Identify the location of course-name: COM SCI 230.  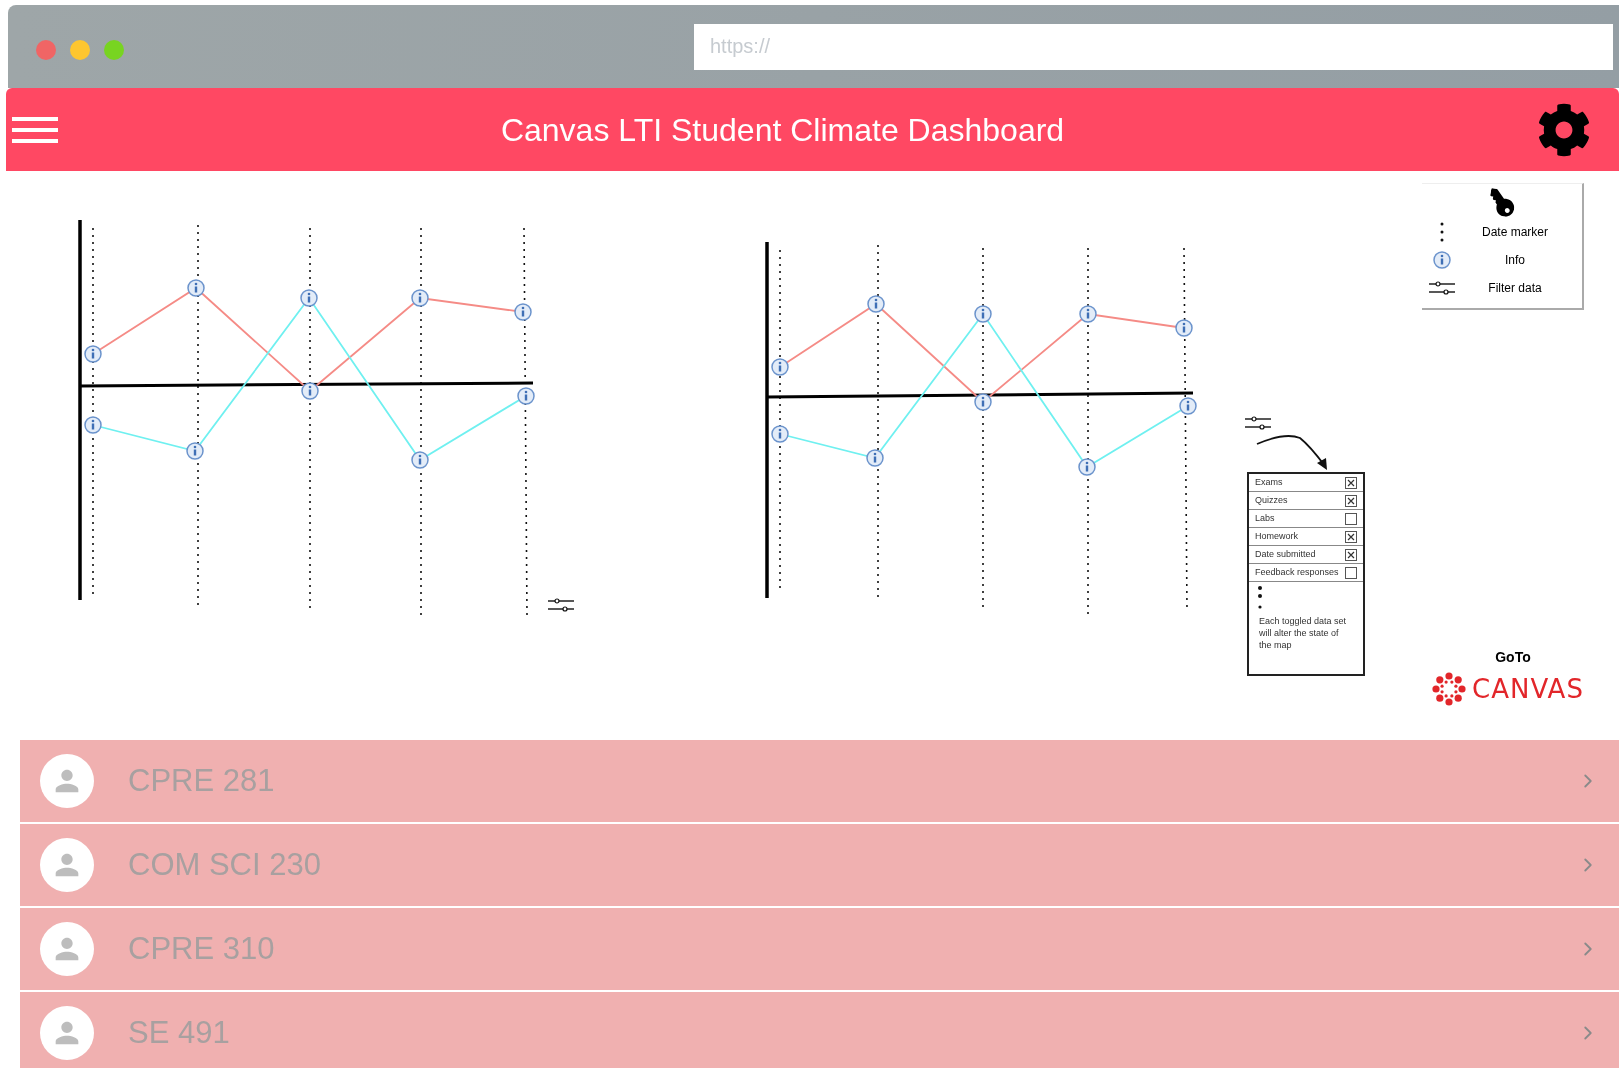
(225, 864).